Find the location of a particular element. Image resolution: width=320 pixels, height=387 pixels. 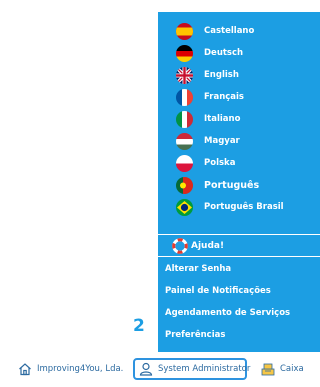

user-icon is located at coordinates (146, 369).